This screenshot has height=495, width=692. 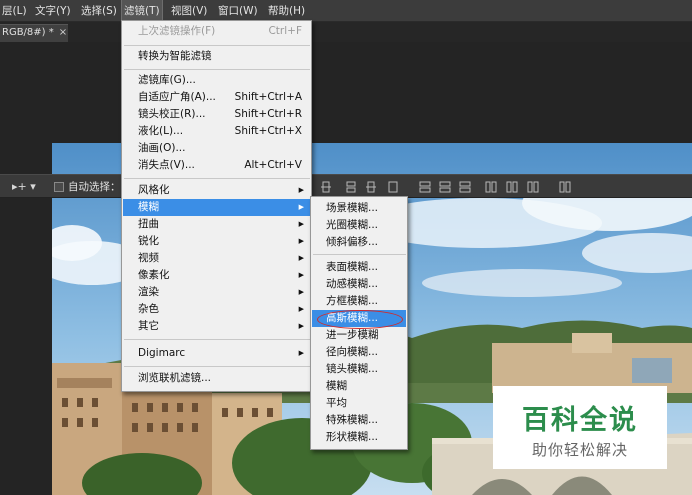 I want to click on menu-help: 帮助(H), so click(x=286, y=11).